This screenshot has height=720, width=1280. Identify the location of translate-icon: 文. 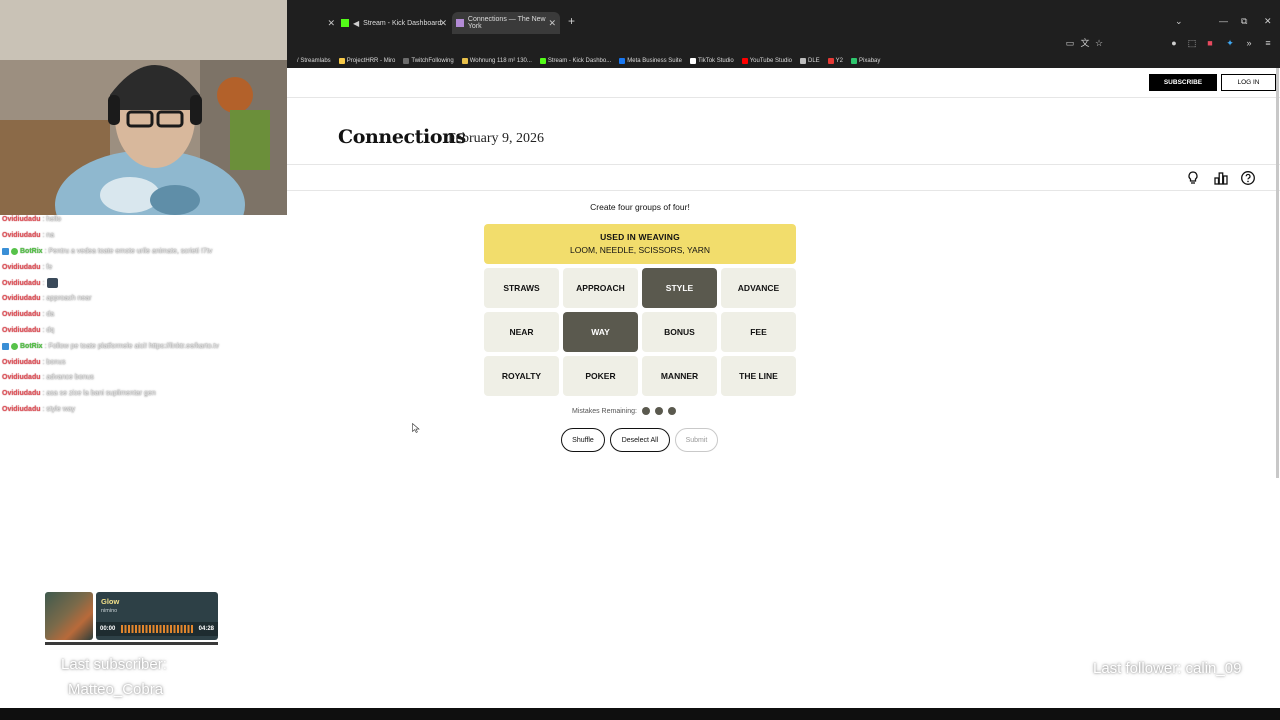
(1085, 43).